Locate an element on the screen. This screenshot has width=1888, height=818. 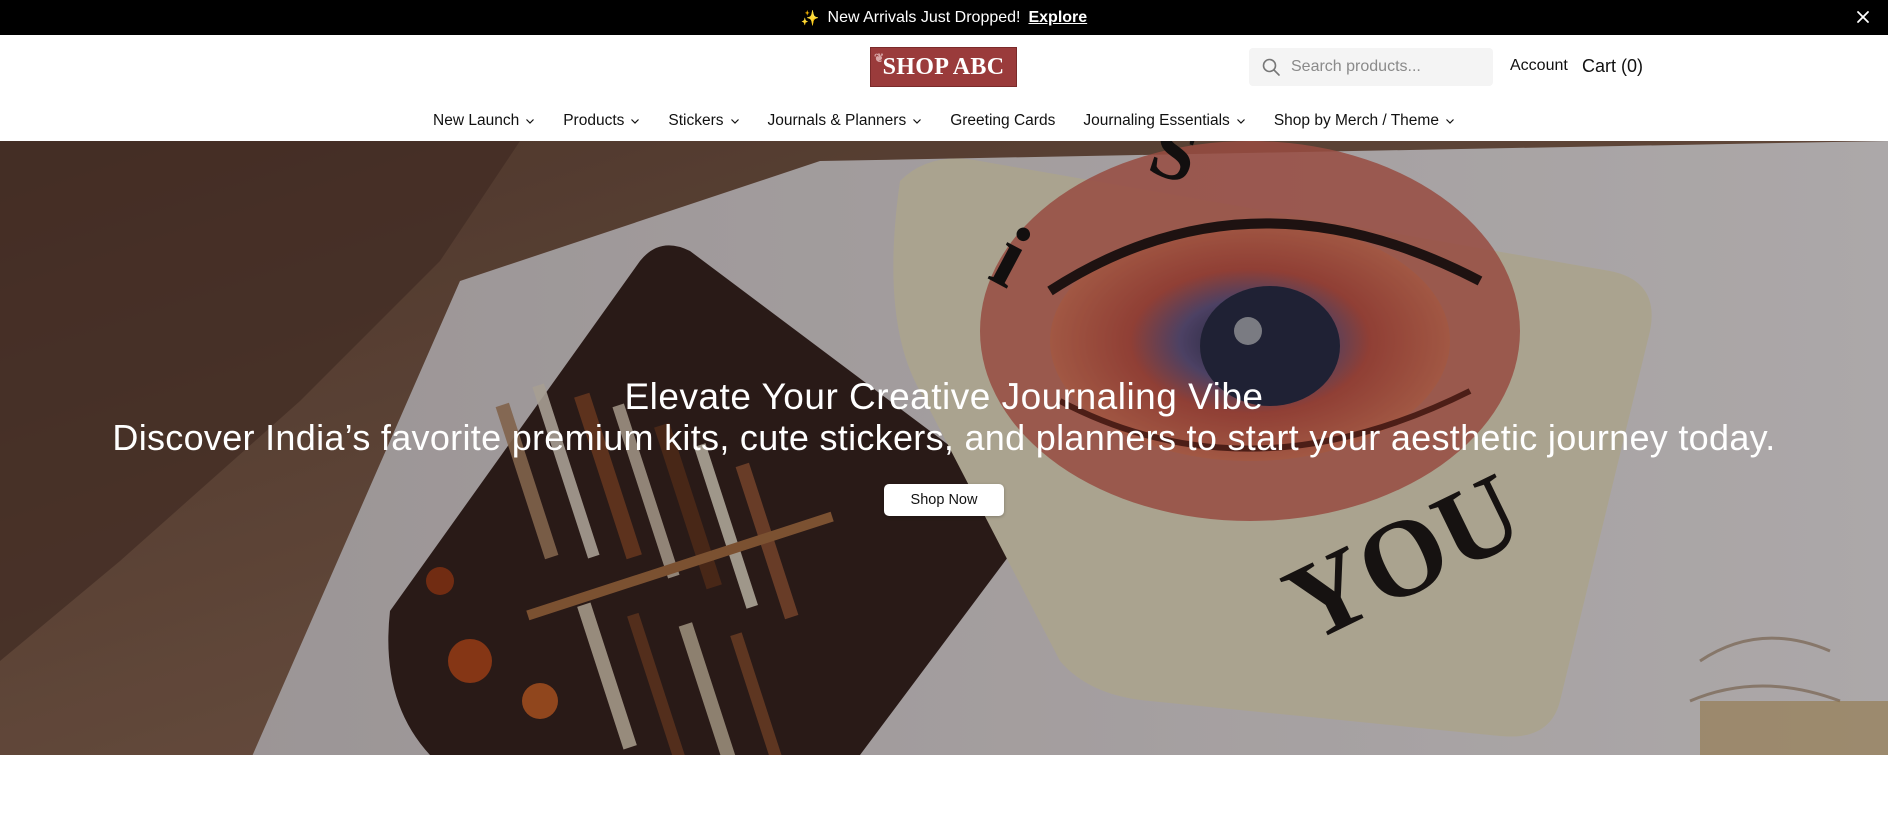
explore-link: Explore is located at coordinates (1057, 18).